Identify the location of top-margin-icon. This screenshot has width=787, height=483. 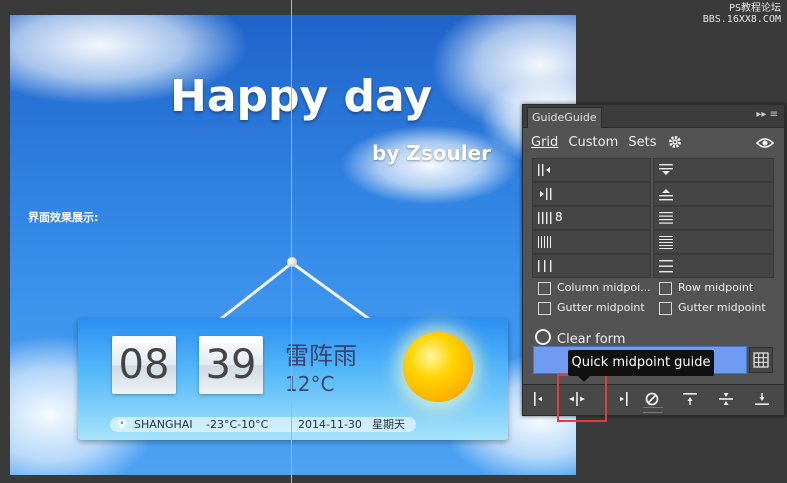
(666, 169).